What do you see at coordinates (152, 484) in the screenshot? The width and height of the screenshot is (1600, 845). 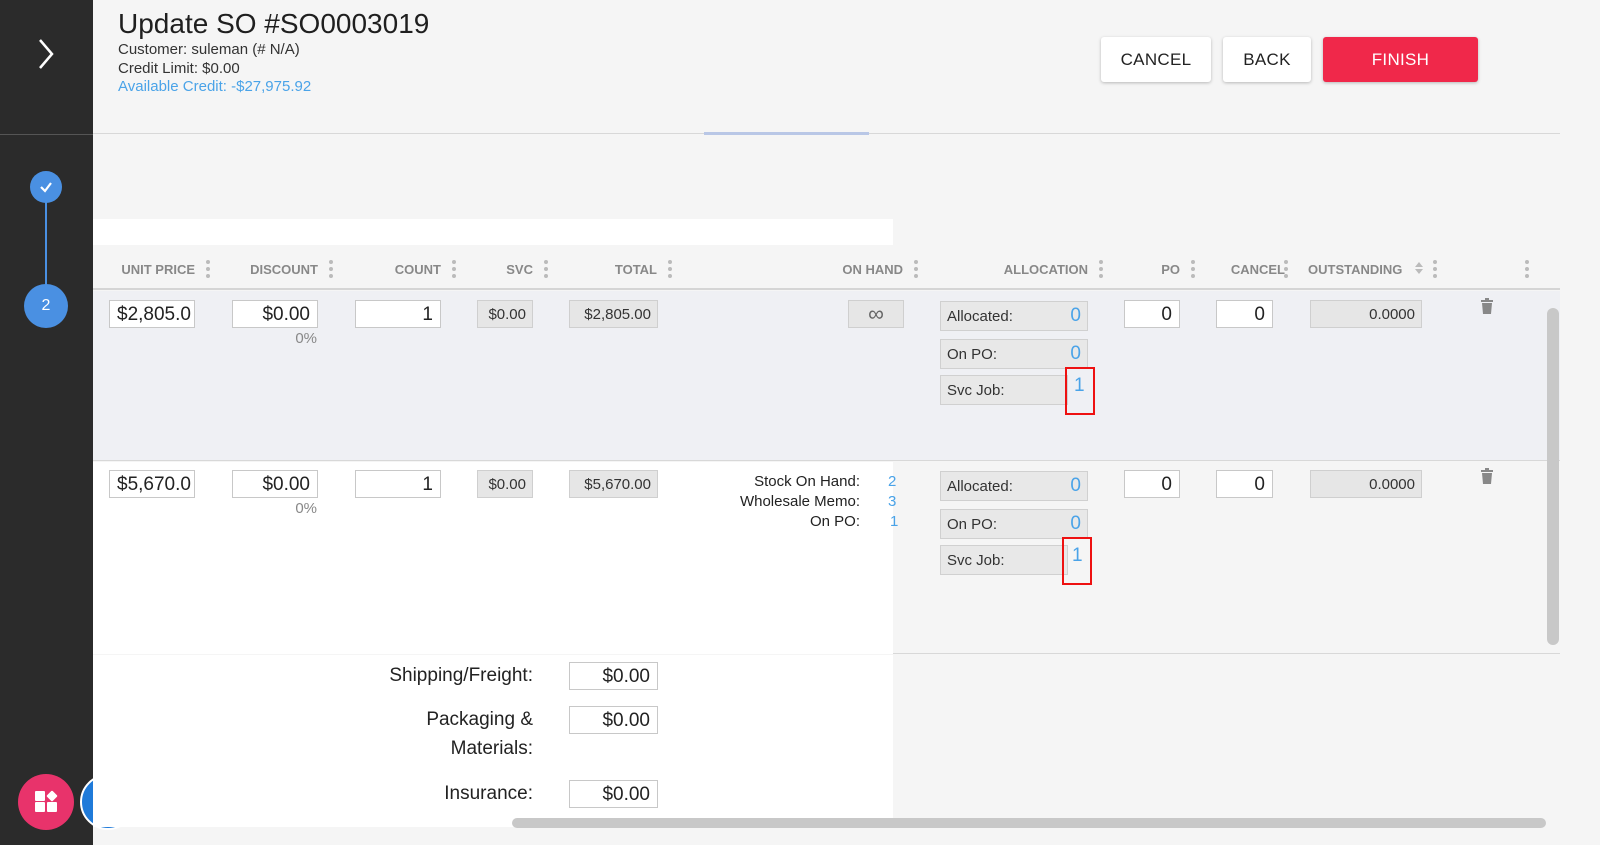 I see `unit-price-input: $5,670.0` at bounding box center [152, 484].